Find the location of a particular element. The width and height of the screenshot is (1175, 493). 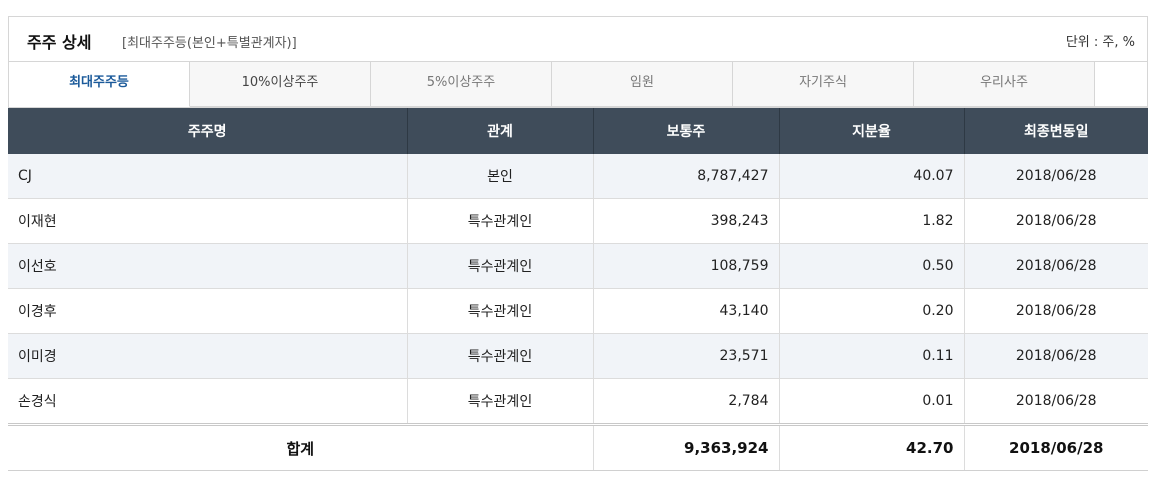

shareholder-shares: 23,571 is located at coordinates (686, 356).